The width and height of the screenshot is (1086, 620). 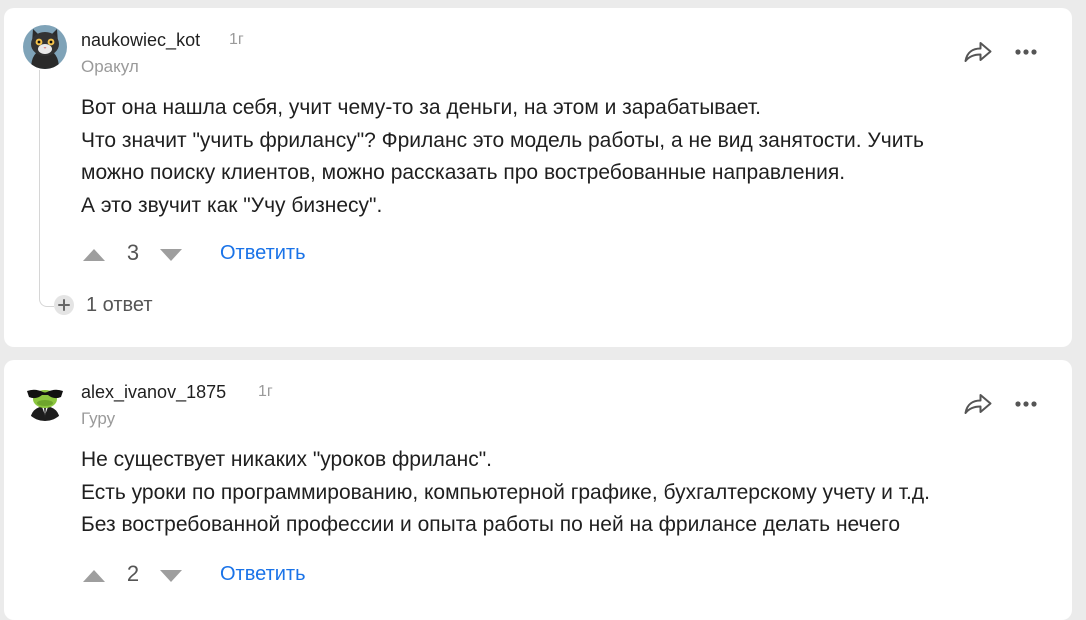 I want to click on user-rank: Оракул, so click(x=110, y=66).